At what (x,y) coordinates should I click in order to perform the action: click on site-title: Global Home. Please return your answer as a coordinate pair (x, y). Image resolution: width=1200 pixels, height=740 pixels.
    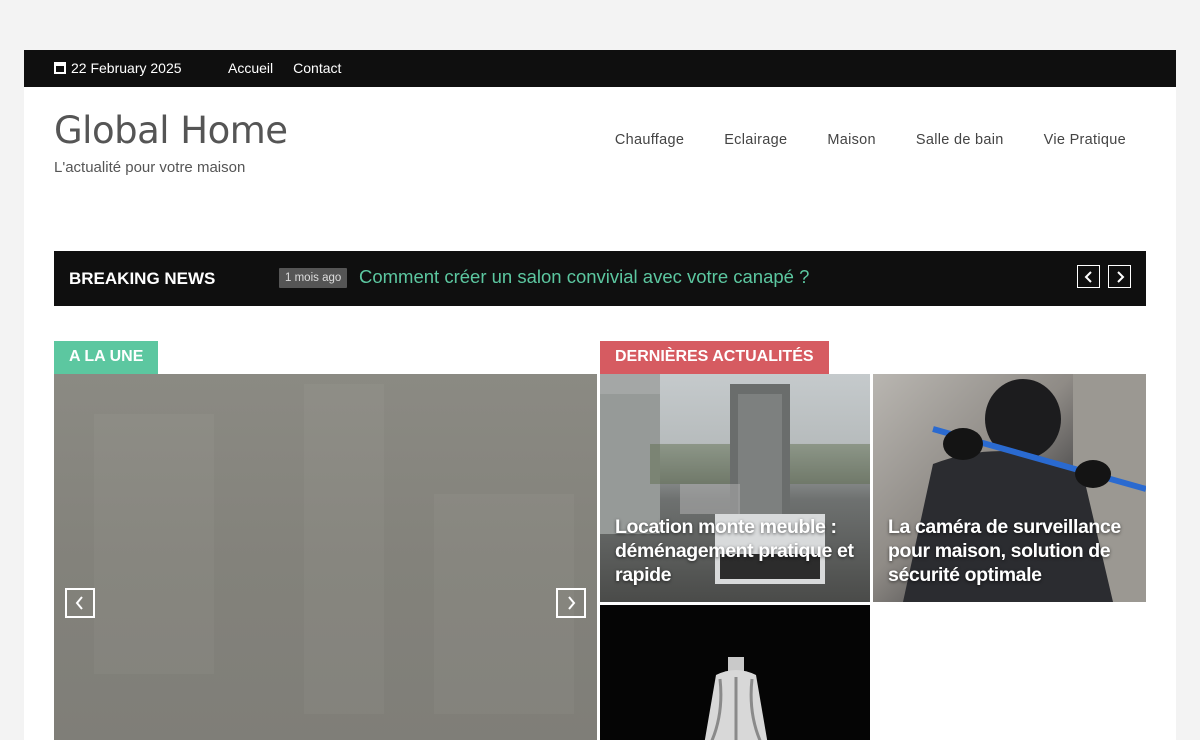
    Looking at the image, I should click on (171, 130).